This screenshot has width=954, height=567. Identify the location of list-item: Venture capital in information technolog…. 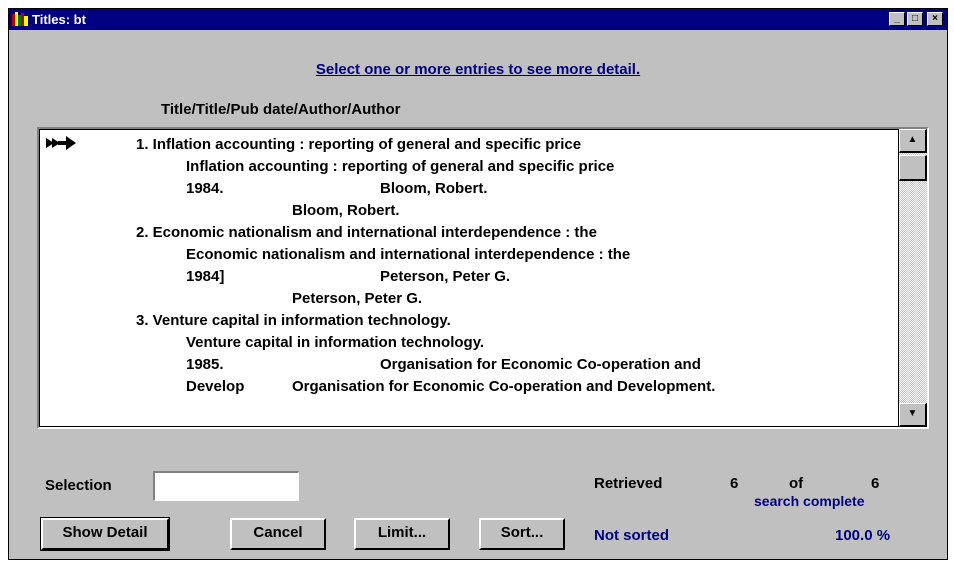
(335, 342).